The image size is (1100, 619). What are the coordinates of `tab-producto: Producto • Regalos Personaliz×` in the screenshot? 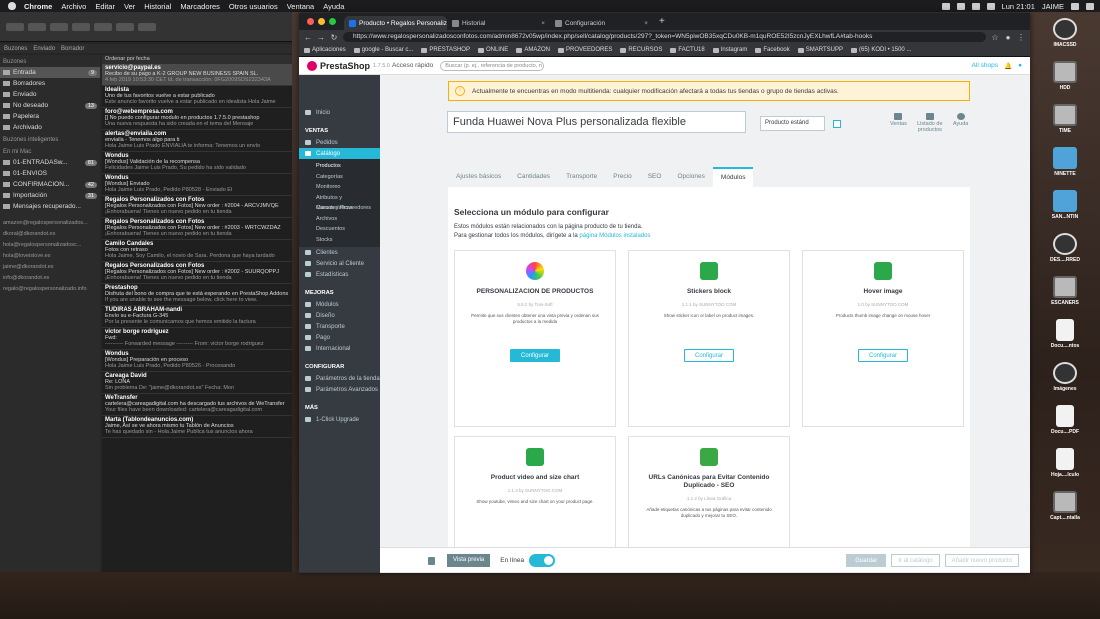 It's located at (395, 23).